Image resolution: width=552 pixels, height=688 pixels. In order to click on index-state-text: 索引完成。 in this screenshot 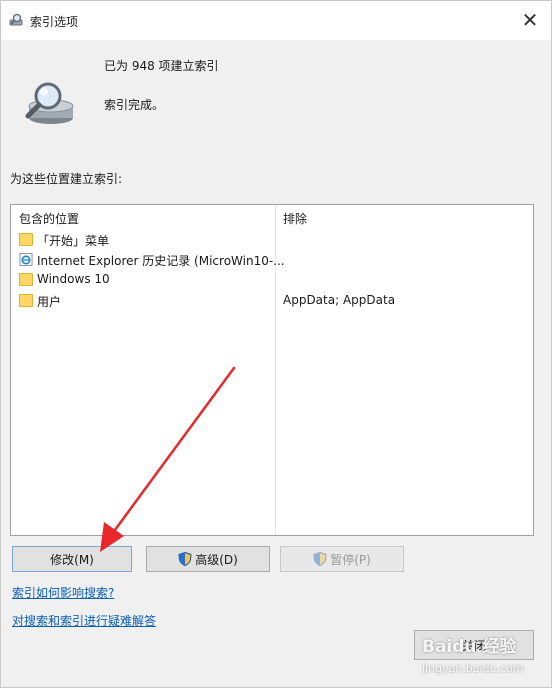, I will do `click(134, 105)`.